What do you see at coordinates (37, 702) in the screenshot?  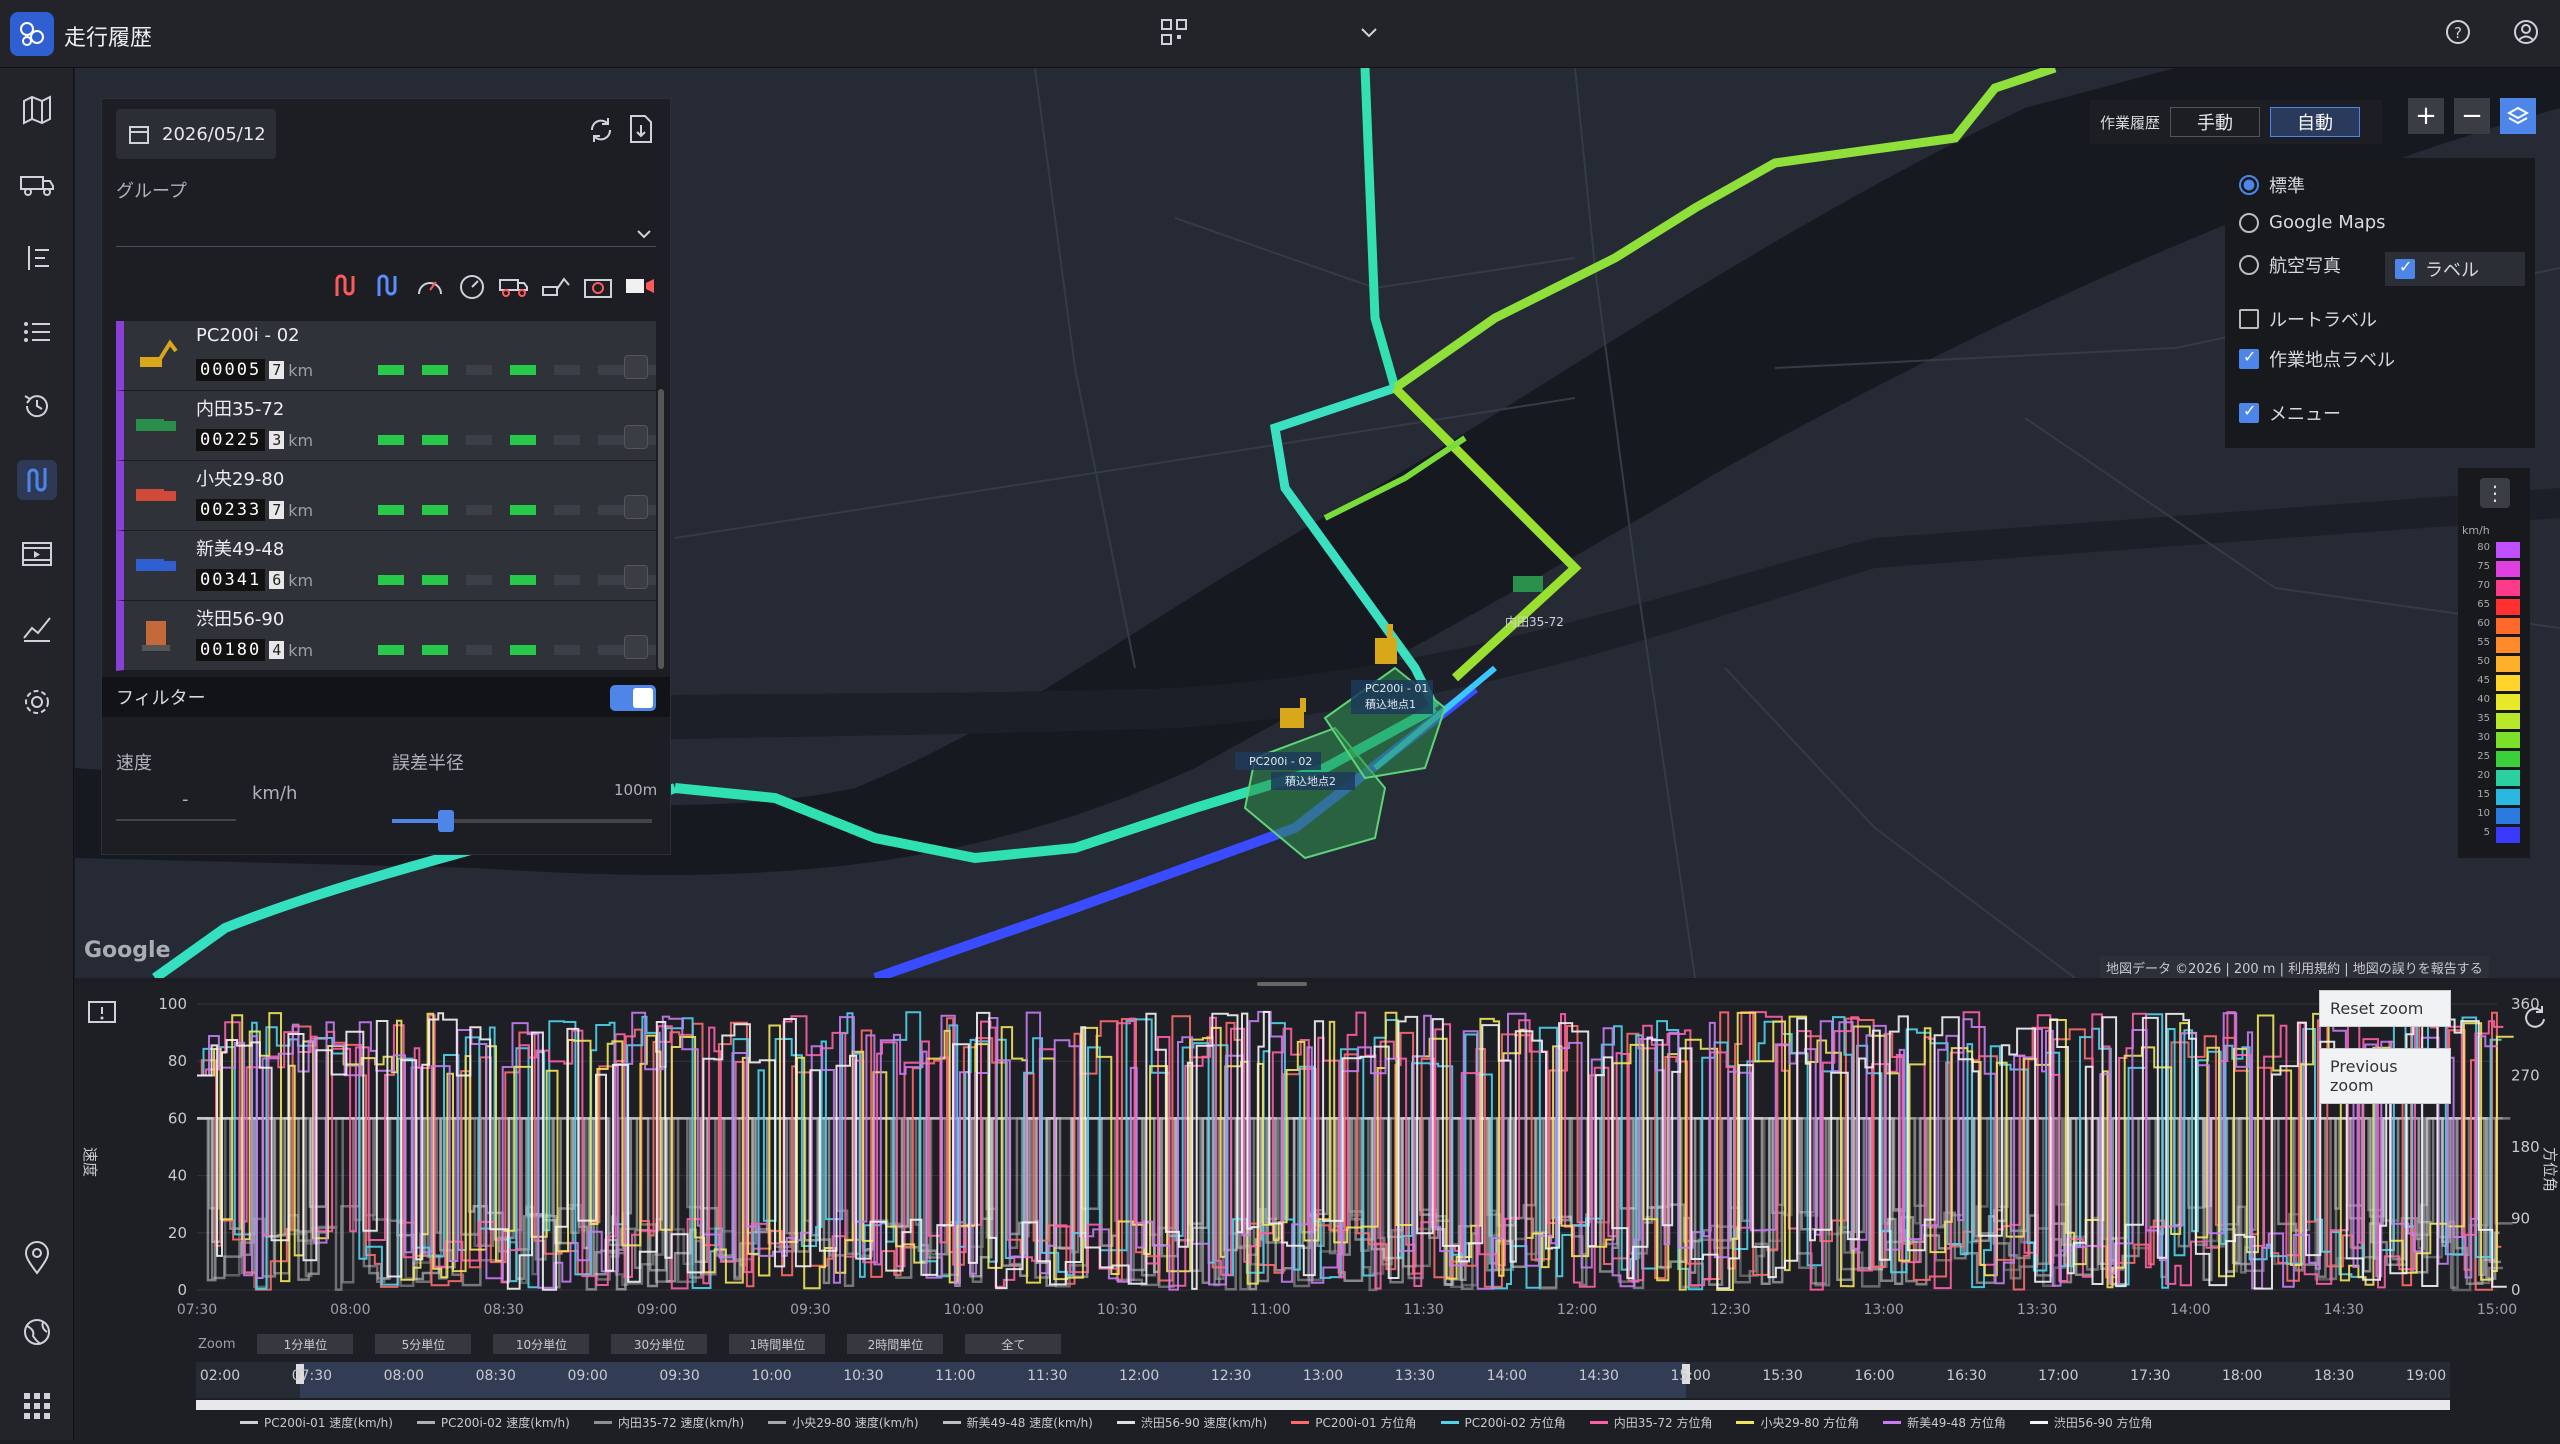 I see `settings-icon` at bounding box center [37, 702].